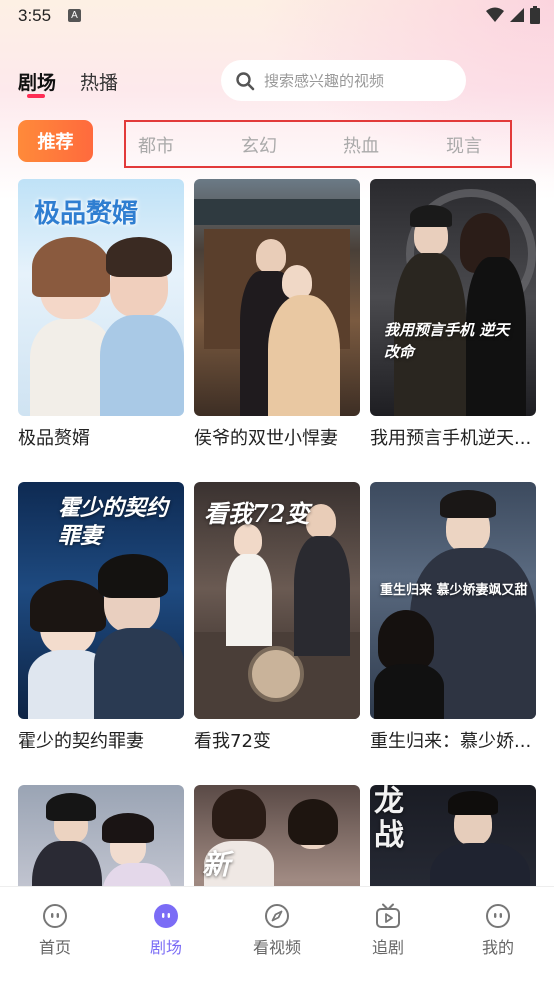  I want to click on nav-item-follow: 追剧, so click(388, 930).